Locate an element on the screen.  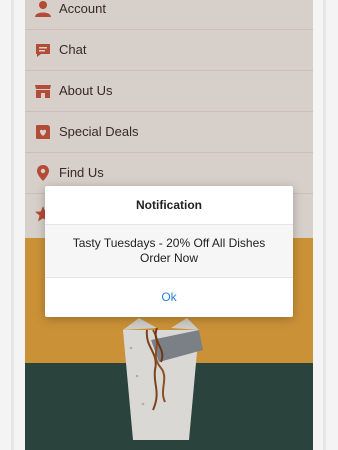
dialog-message-line2: Order Now is located at coordinates (168, 258).